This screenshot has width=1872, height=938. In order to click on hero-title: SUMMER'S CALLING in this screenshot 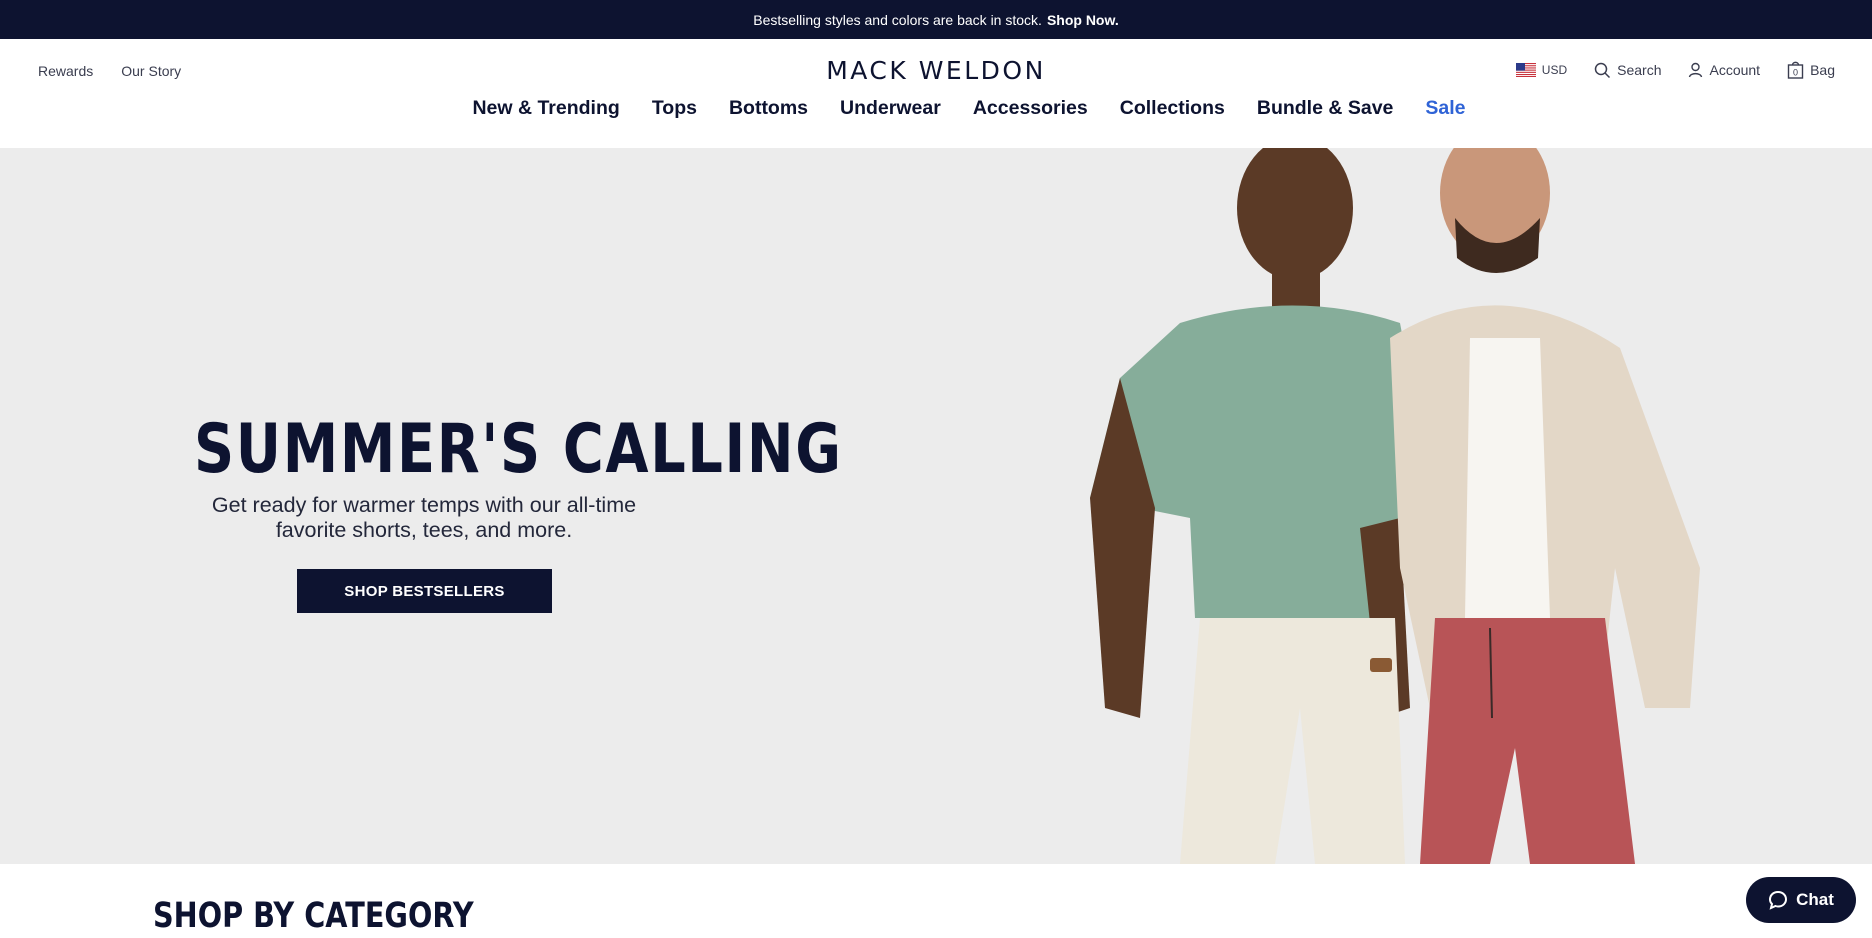, I will do `click(518, 449)`.